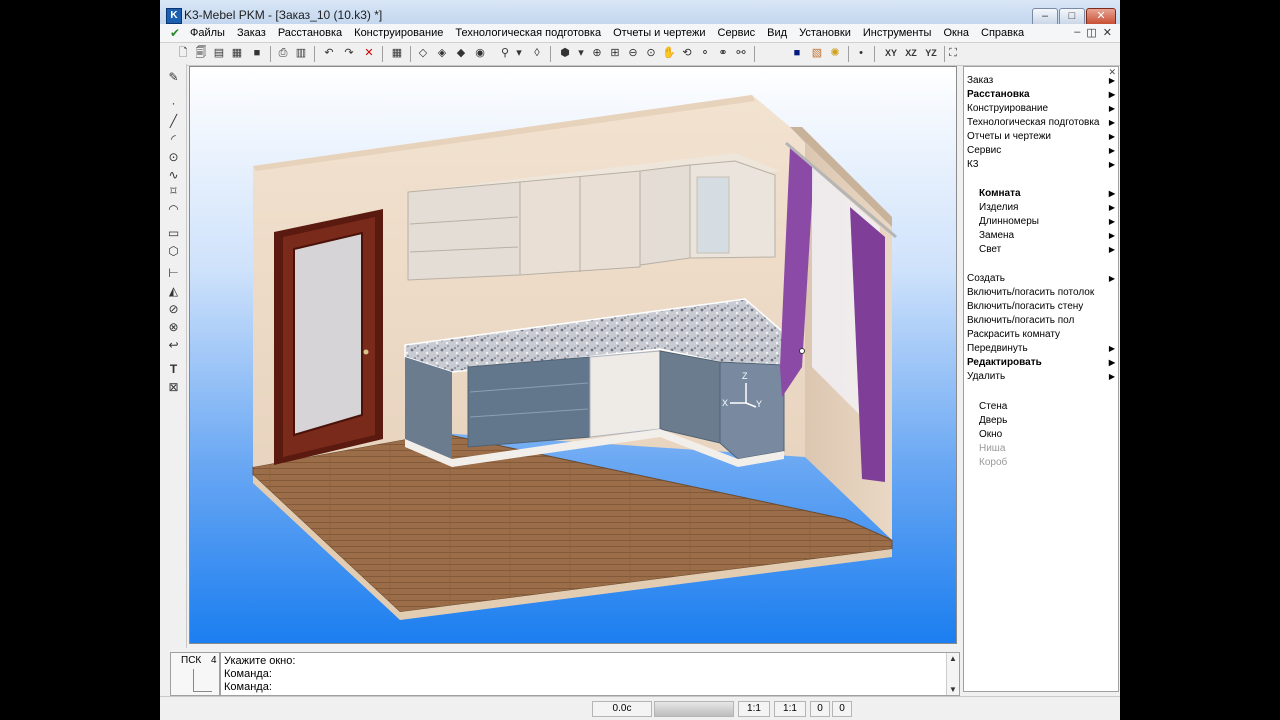 The width and height of the screenshot is (1280, 720). What do you see at coordinates (891, 53) in the screenshot?
I see `view-xy-button: XY` at bounding box center [891, 53].